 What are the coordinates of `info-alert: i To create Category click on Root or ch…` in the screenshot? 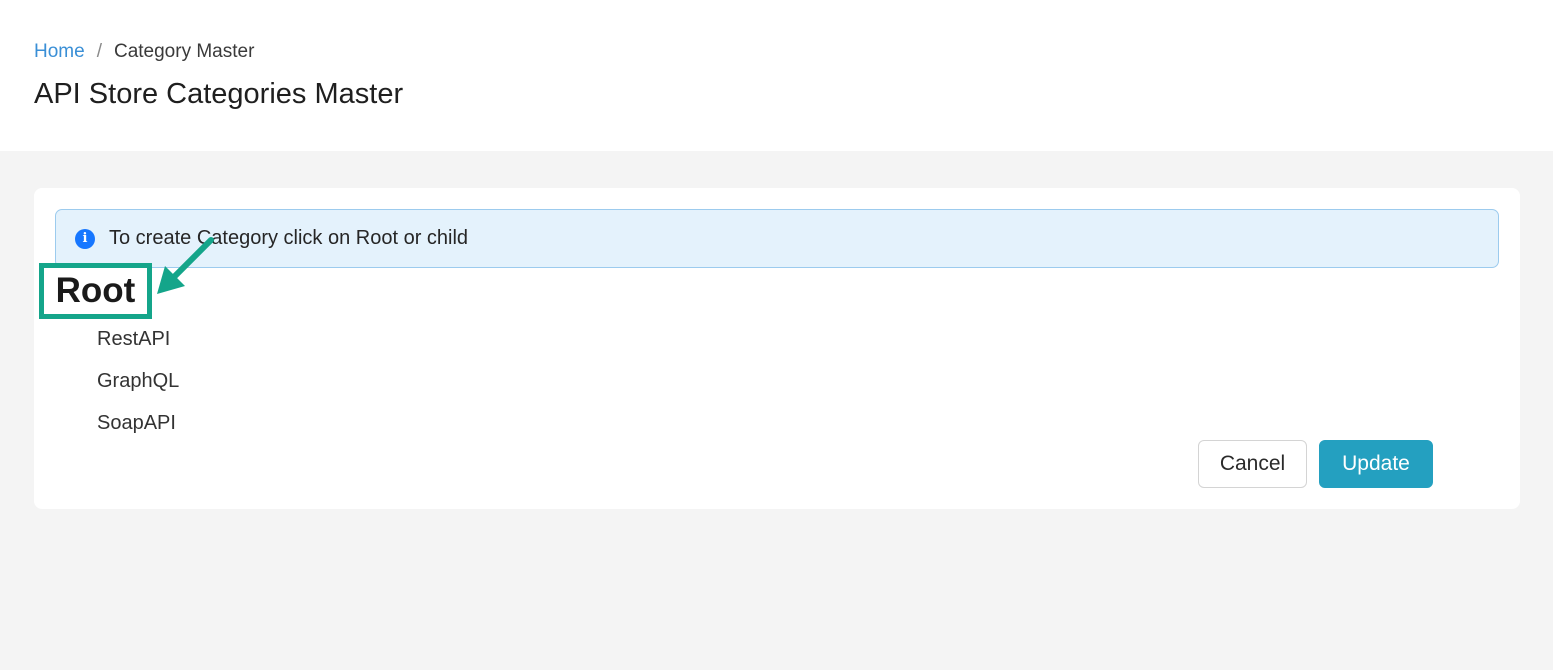 It's located at (777, 238).